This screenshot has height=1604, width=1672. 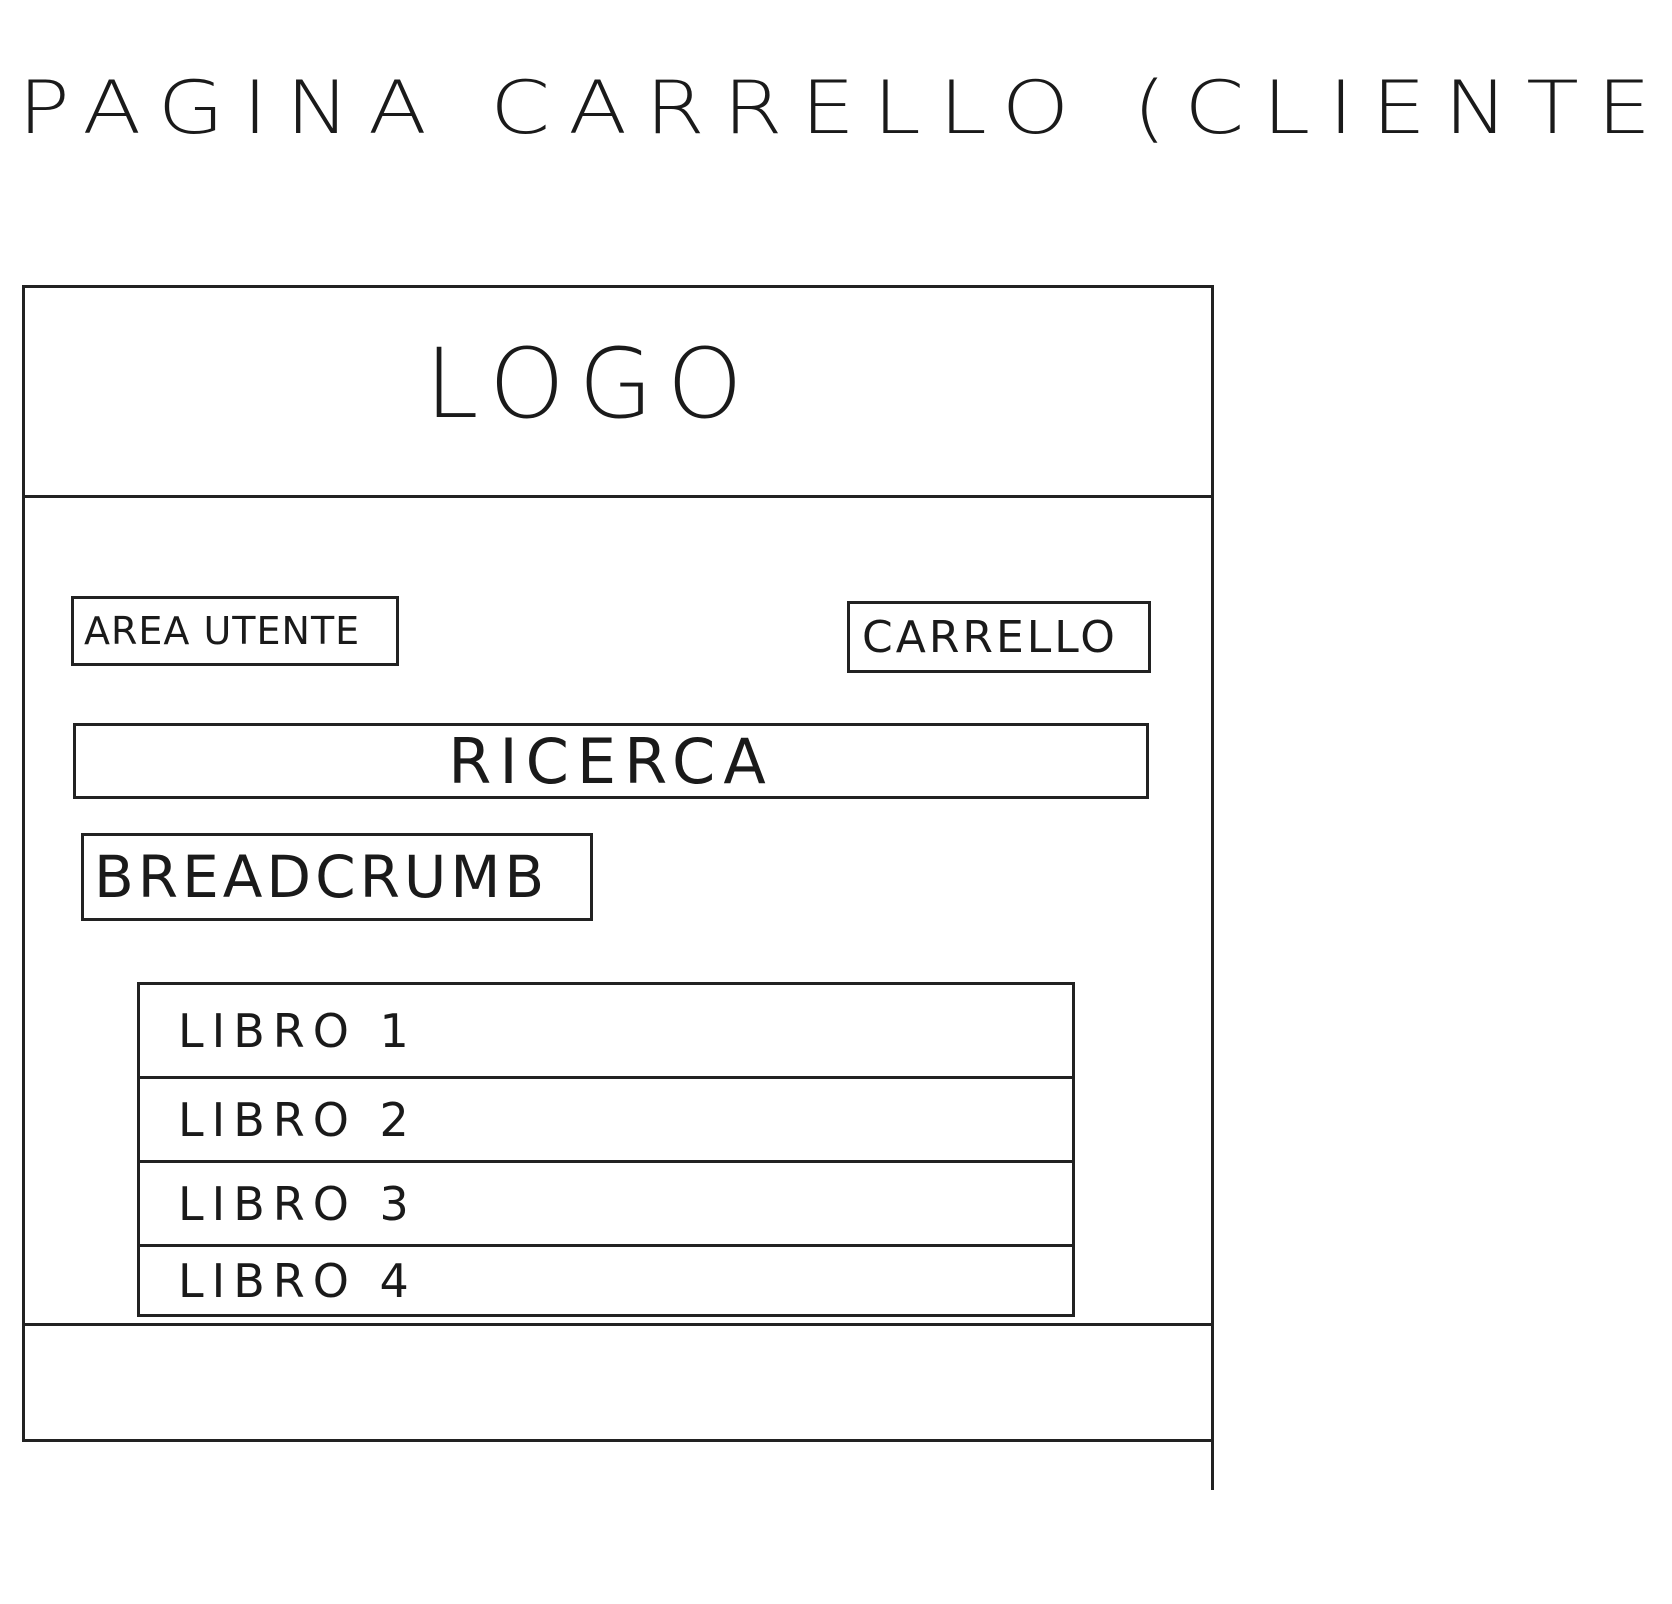 I want to click on cart-item-2: LIBRO 2, so click(x=606, y=1121).